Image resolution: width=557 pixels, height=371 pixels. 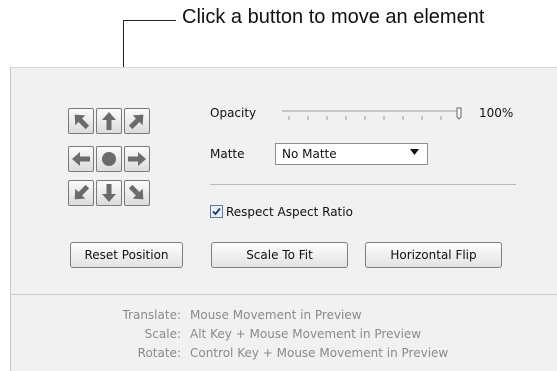 I want to click on matte-selected-value: No Matte, so click(x=309, y=154).